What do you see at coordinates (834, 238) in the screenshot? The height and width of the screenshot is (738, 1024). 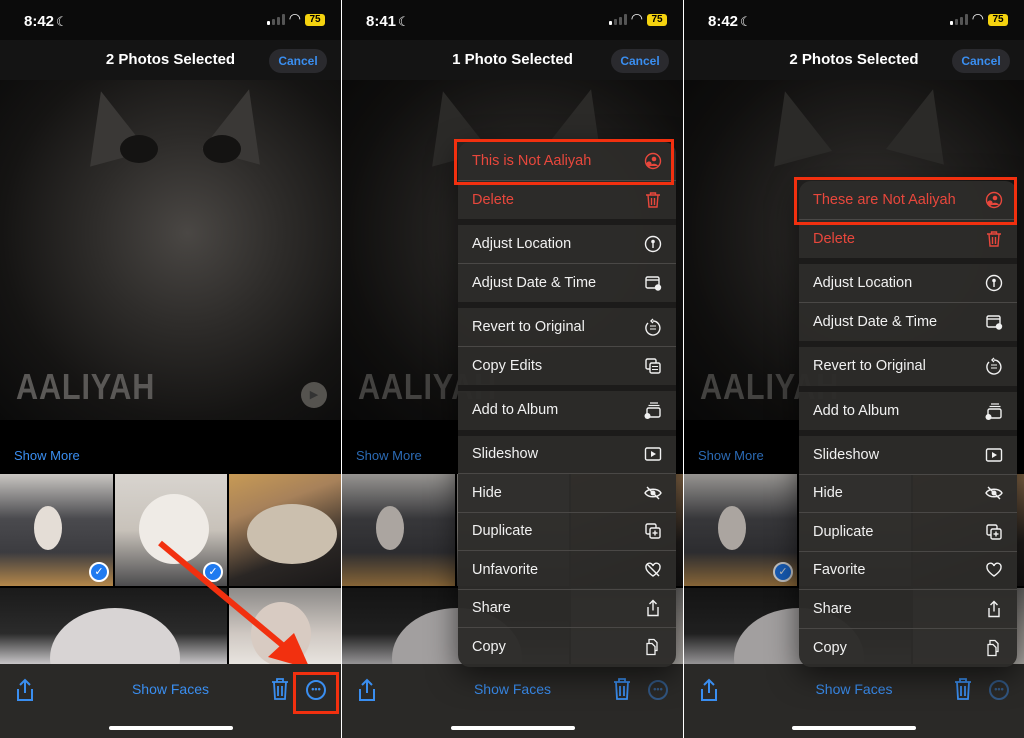 I see `menu-item-label: Delete` at bounding box center [834, 238].